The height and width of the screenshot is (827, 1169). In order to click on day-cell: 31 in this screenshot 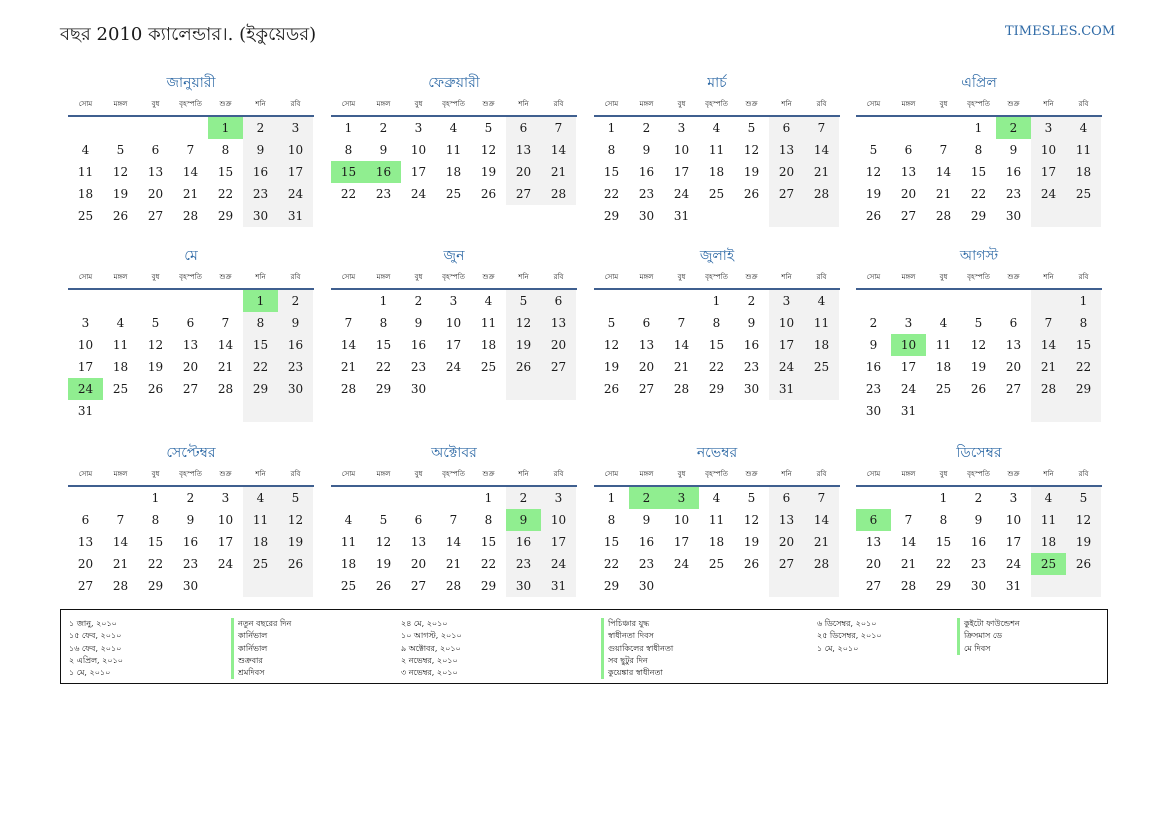, I will do `click(295, 216)`.